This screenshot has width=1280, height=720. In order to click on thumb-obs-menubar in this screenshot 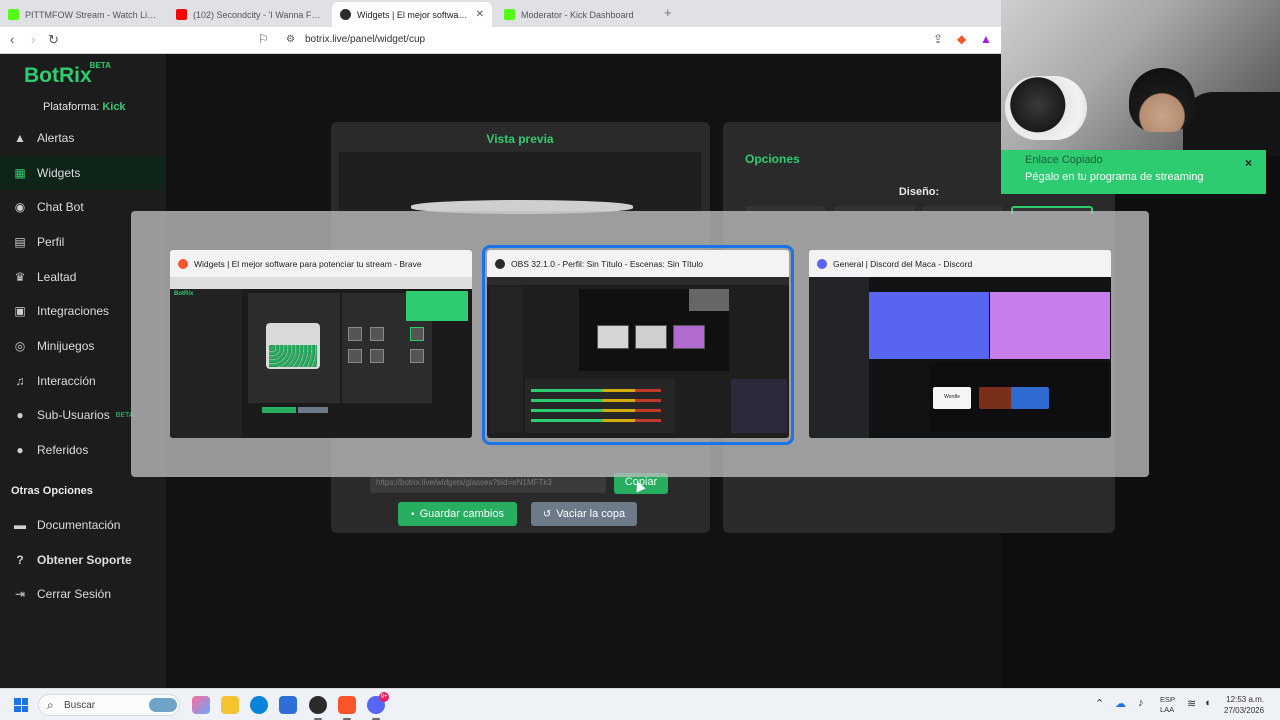, I will do `click(638, 281)`.